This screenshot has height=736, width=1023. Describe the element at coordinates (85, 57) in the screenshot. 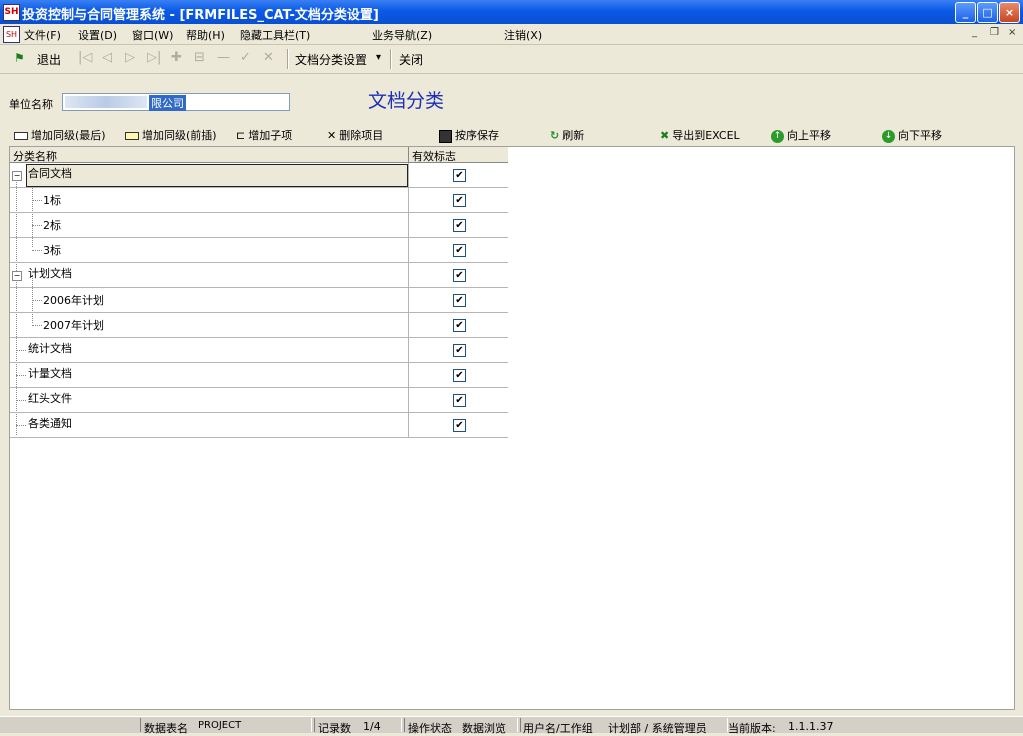

I see `first-record-icon: |◁` at that location.